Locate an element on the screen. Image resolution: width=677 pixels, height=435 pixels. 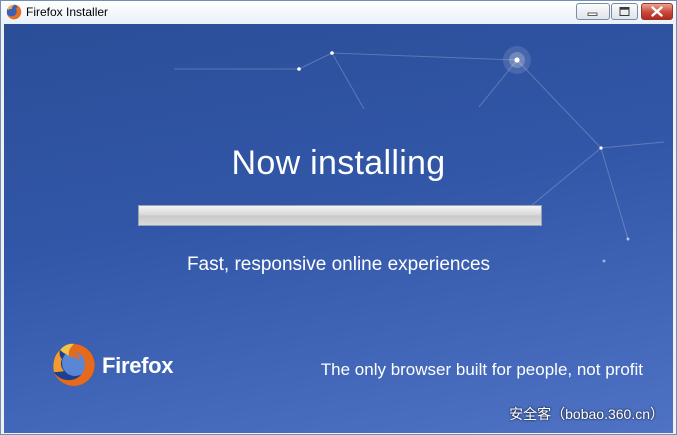
firefox-icon is located at coordinates (14, 12).